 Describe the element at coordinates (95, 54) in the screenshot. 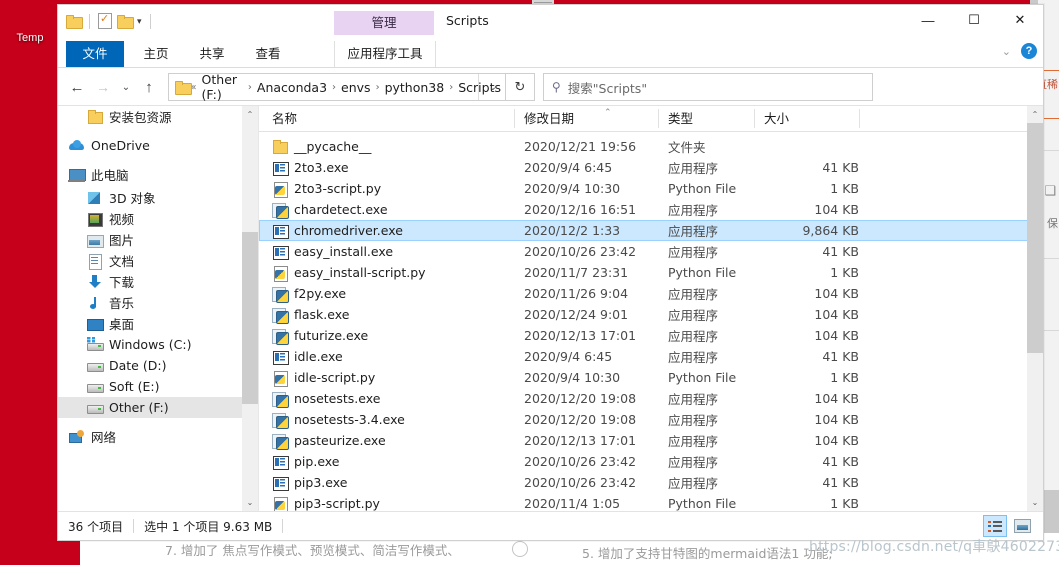

I see `tab-file: 文件` at that location.